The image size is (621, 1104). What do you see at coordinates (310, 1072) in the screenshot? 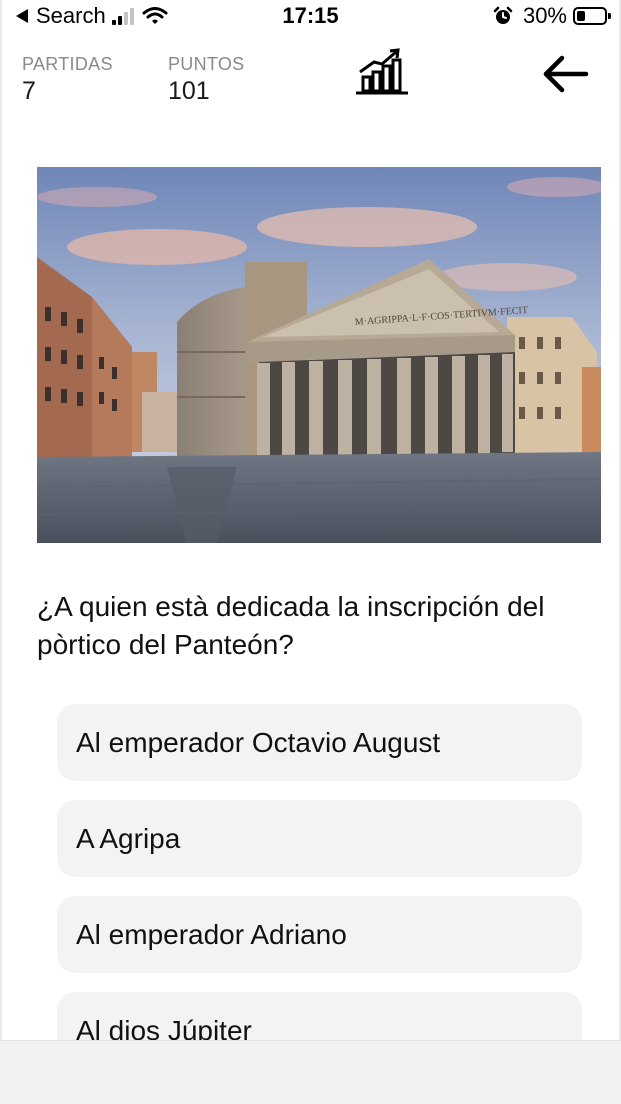
I see `bottom-bar` at bounding box center [310, 1072].